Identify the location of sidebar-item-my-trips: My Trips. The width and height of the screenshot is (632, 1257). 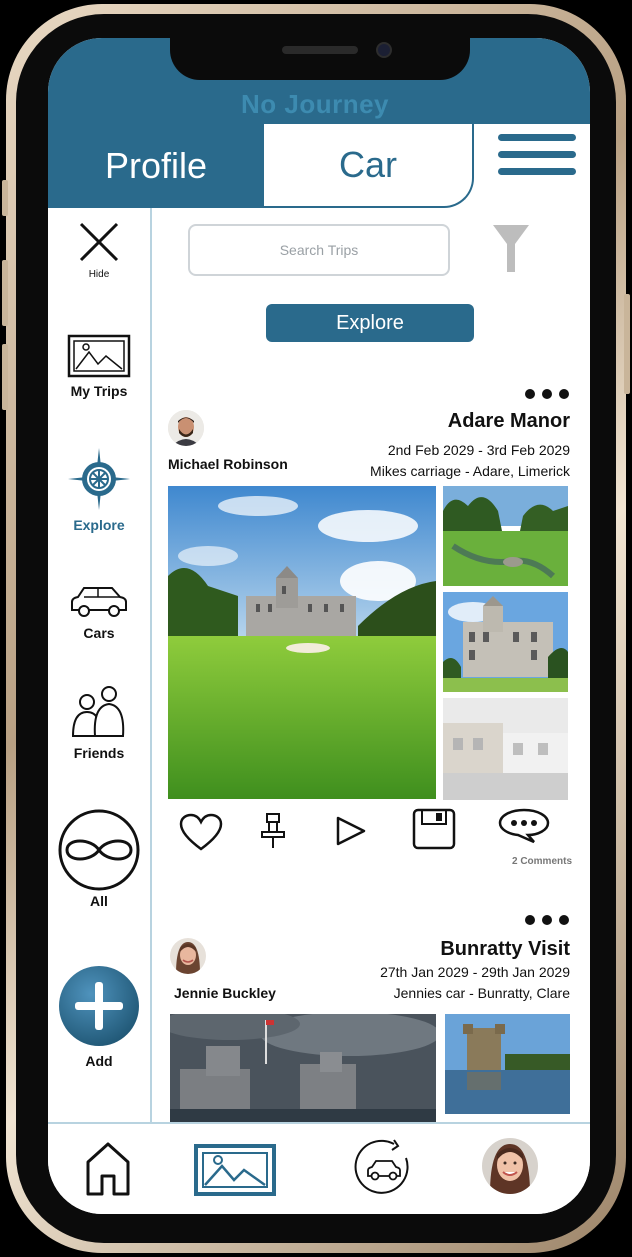
(99, 366).